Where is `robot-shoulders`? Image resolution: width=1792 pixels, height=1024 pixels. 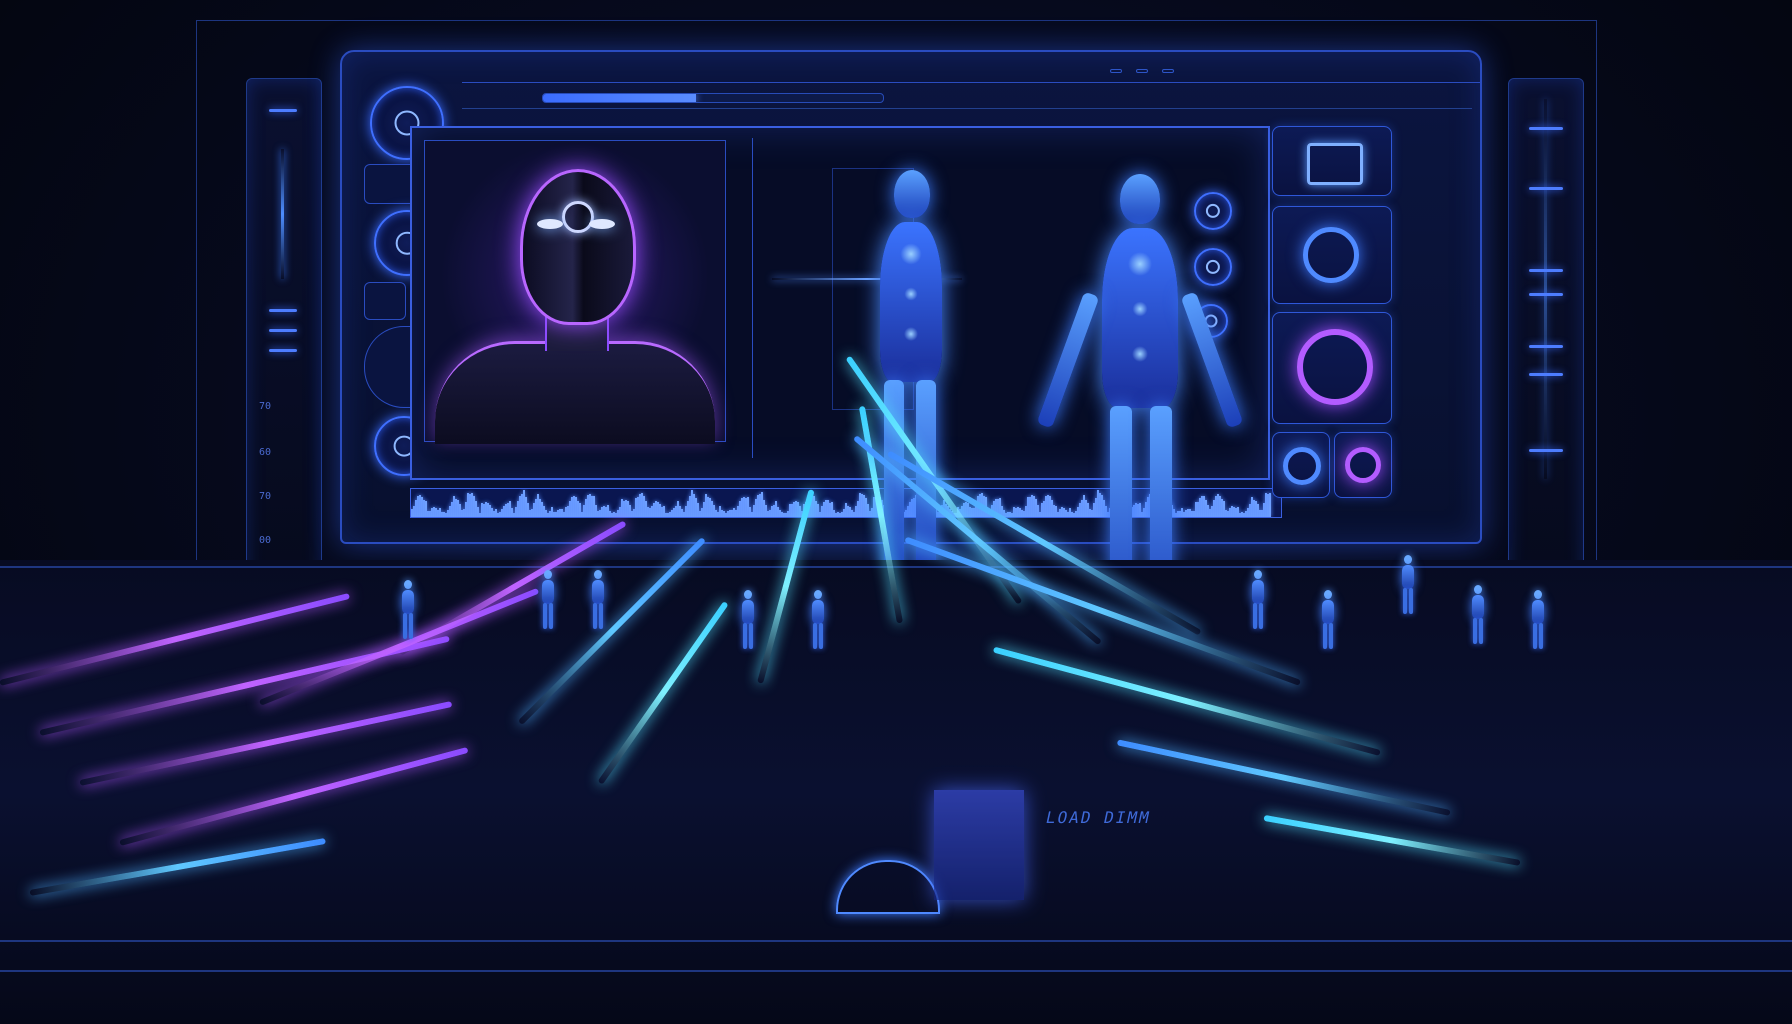 robot-shoulders is located at coordinates (575, 392).